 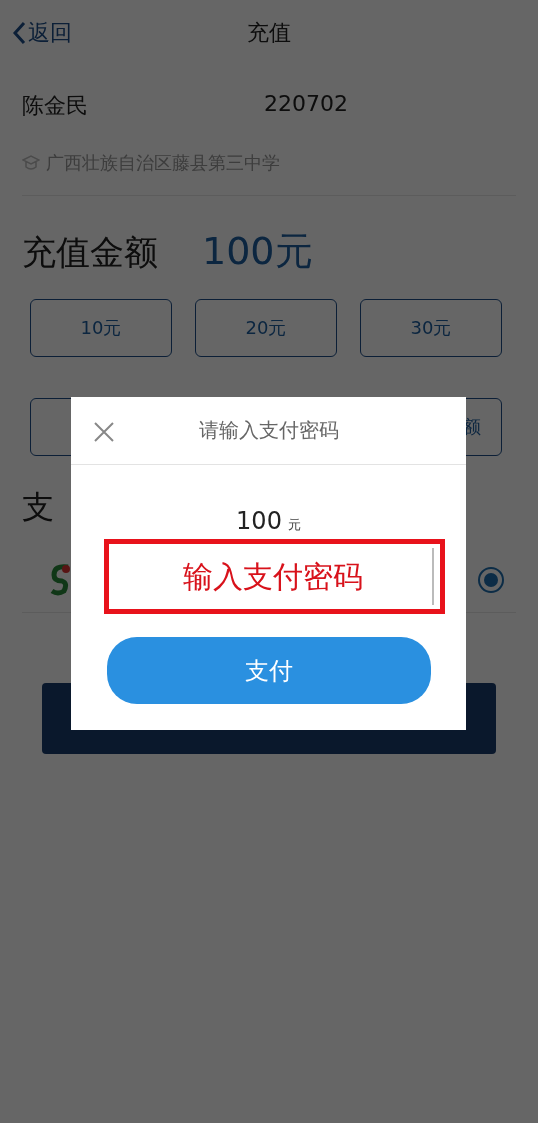 I want to click on currency-unit: 元, so click(x=294, y=525).